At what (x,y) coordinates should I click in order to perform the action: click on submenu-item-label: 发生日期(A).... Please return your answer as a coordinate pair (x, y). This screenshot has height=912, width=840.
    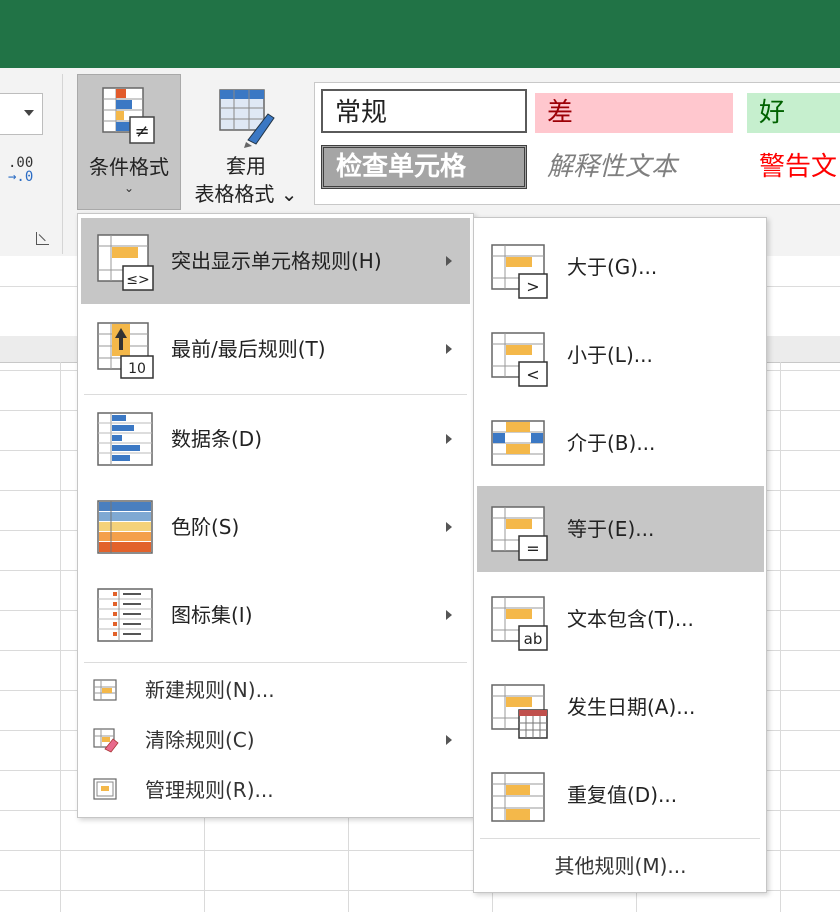
    Looking at the image, I should click on (631, 707).